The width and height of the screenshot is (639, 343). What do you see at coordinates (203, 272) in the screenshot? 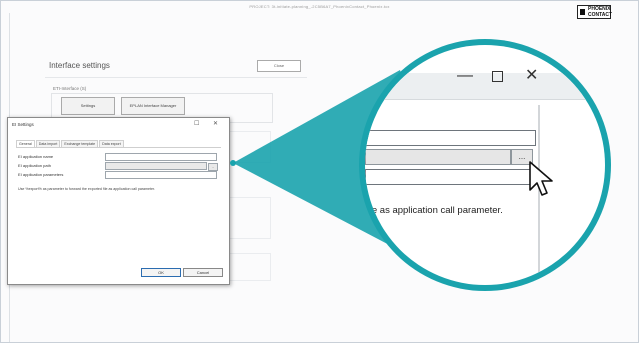
I see `cancel-button: Cancel` at bounding box center [203, 272].